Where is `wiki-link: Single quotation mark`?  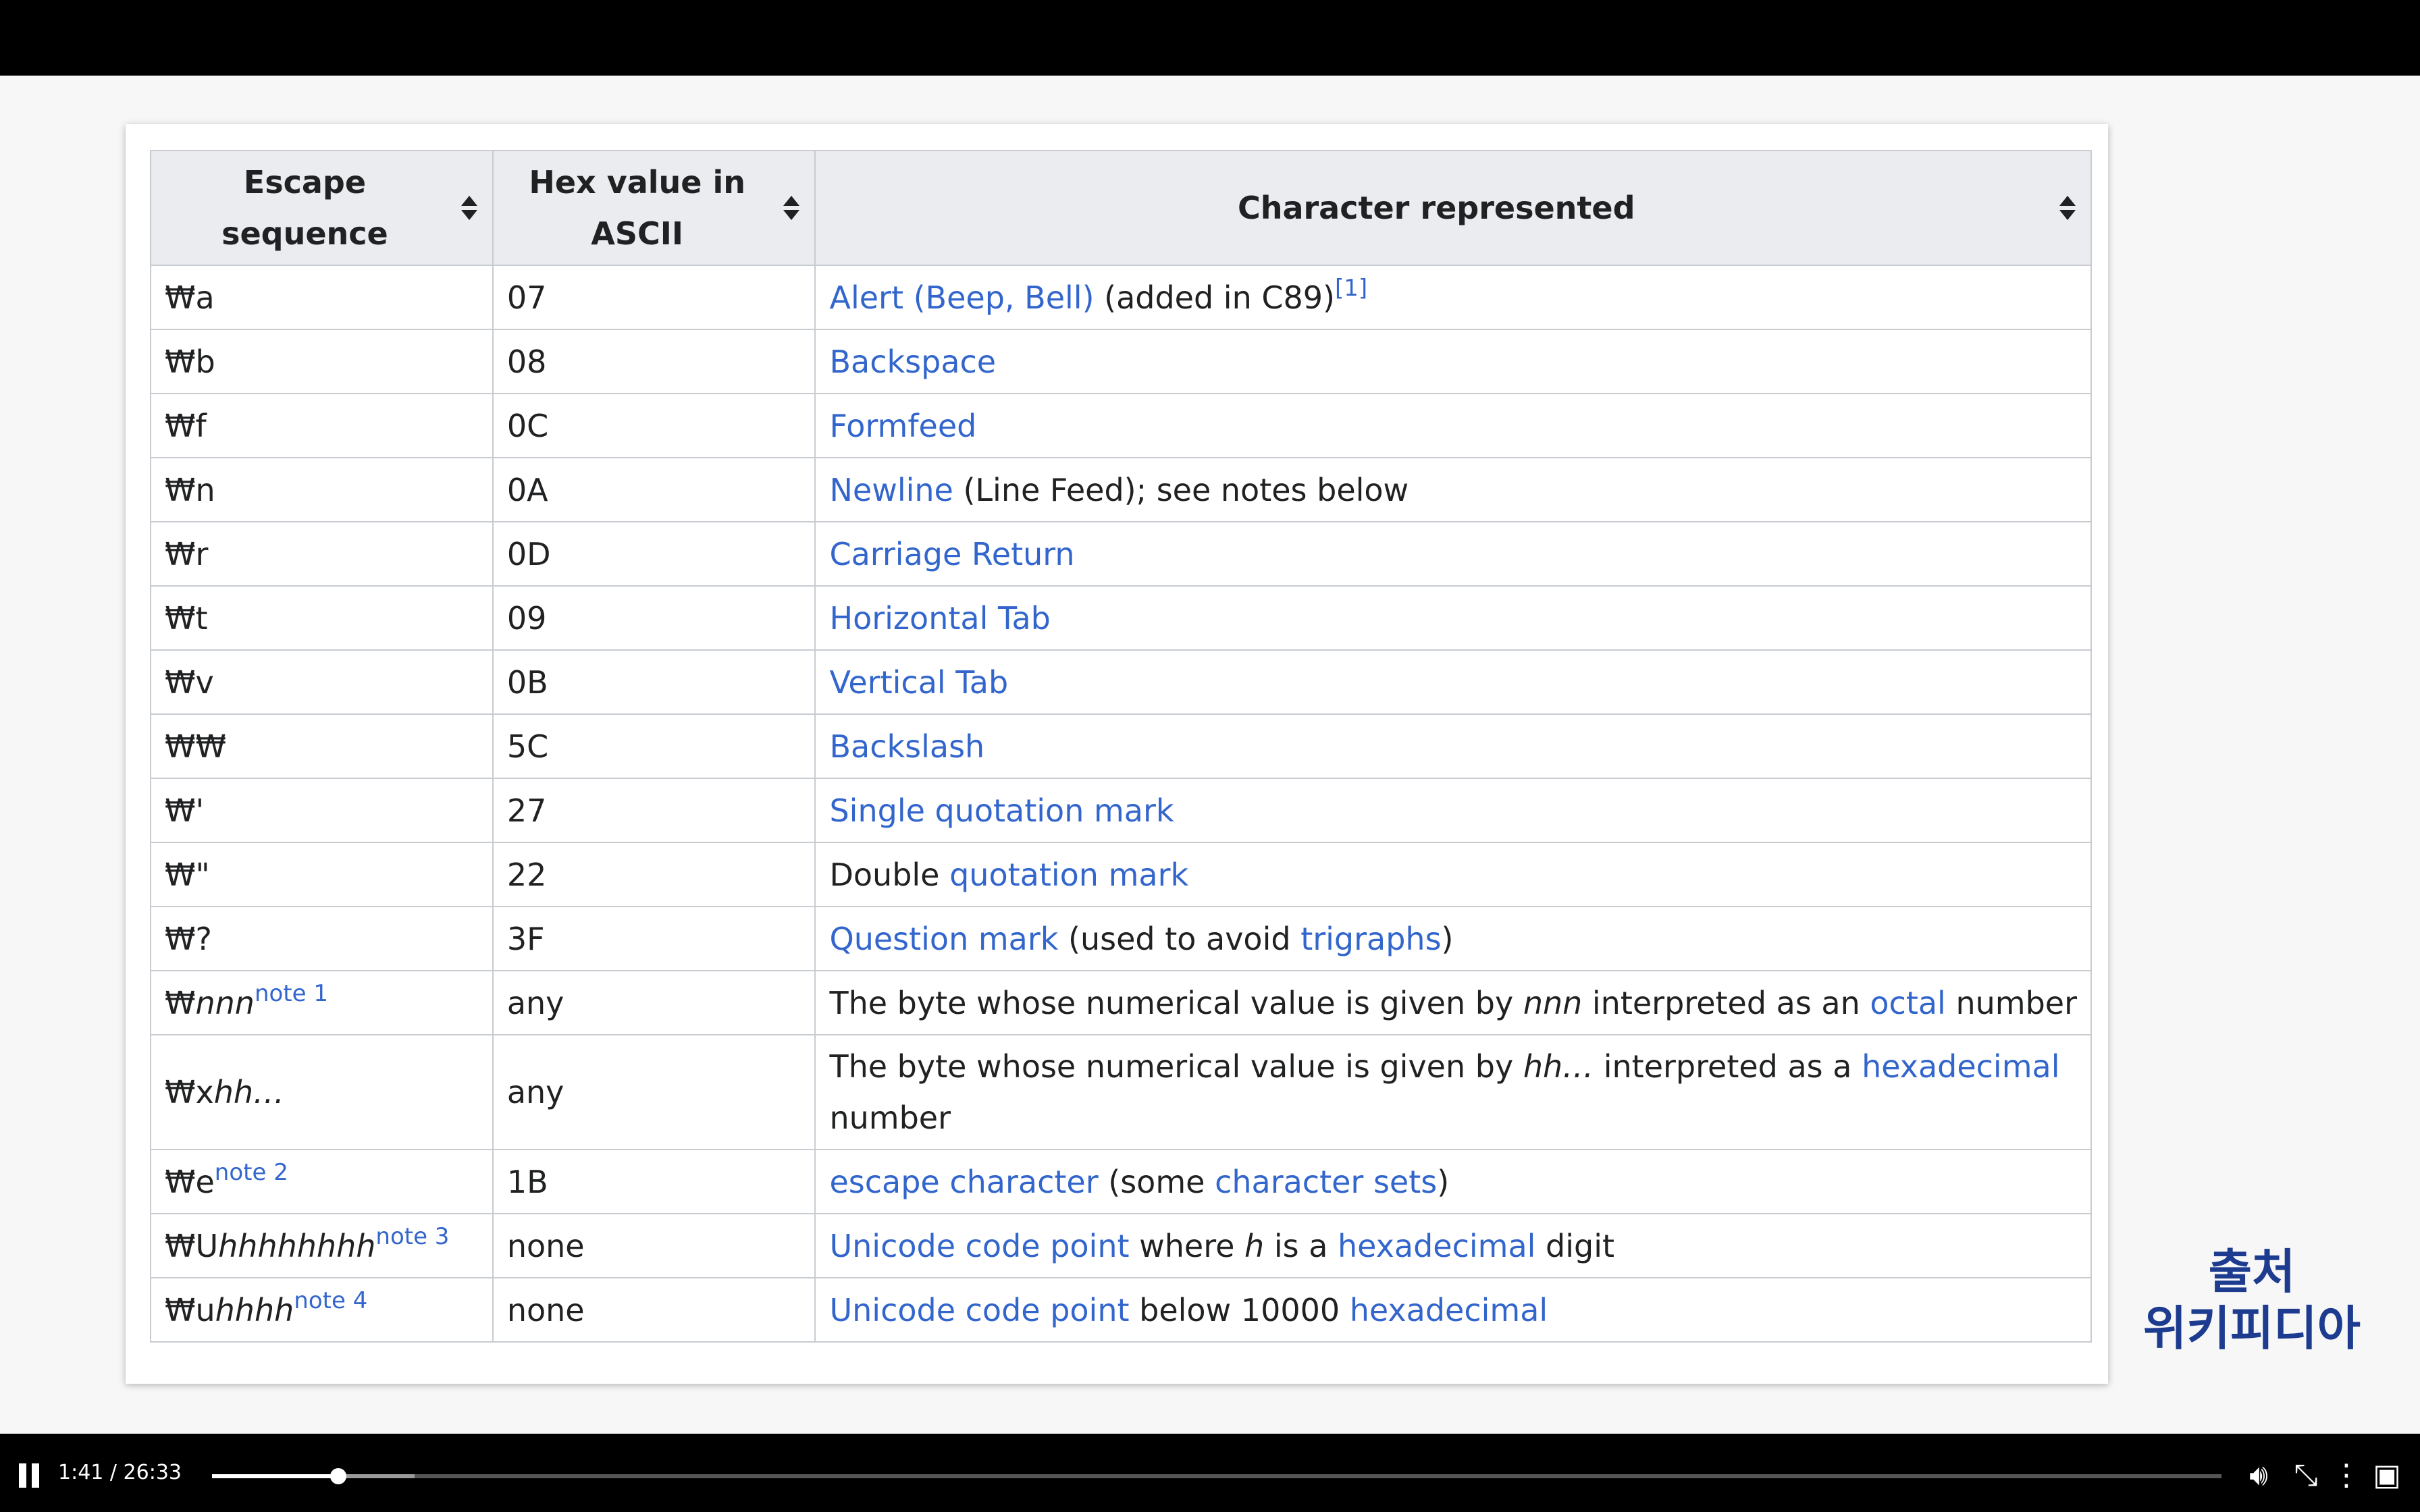
wiki-link: Single quotation mark is located at coordinates (1001, 810).